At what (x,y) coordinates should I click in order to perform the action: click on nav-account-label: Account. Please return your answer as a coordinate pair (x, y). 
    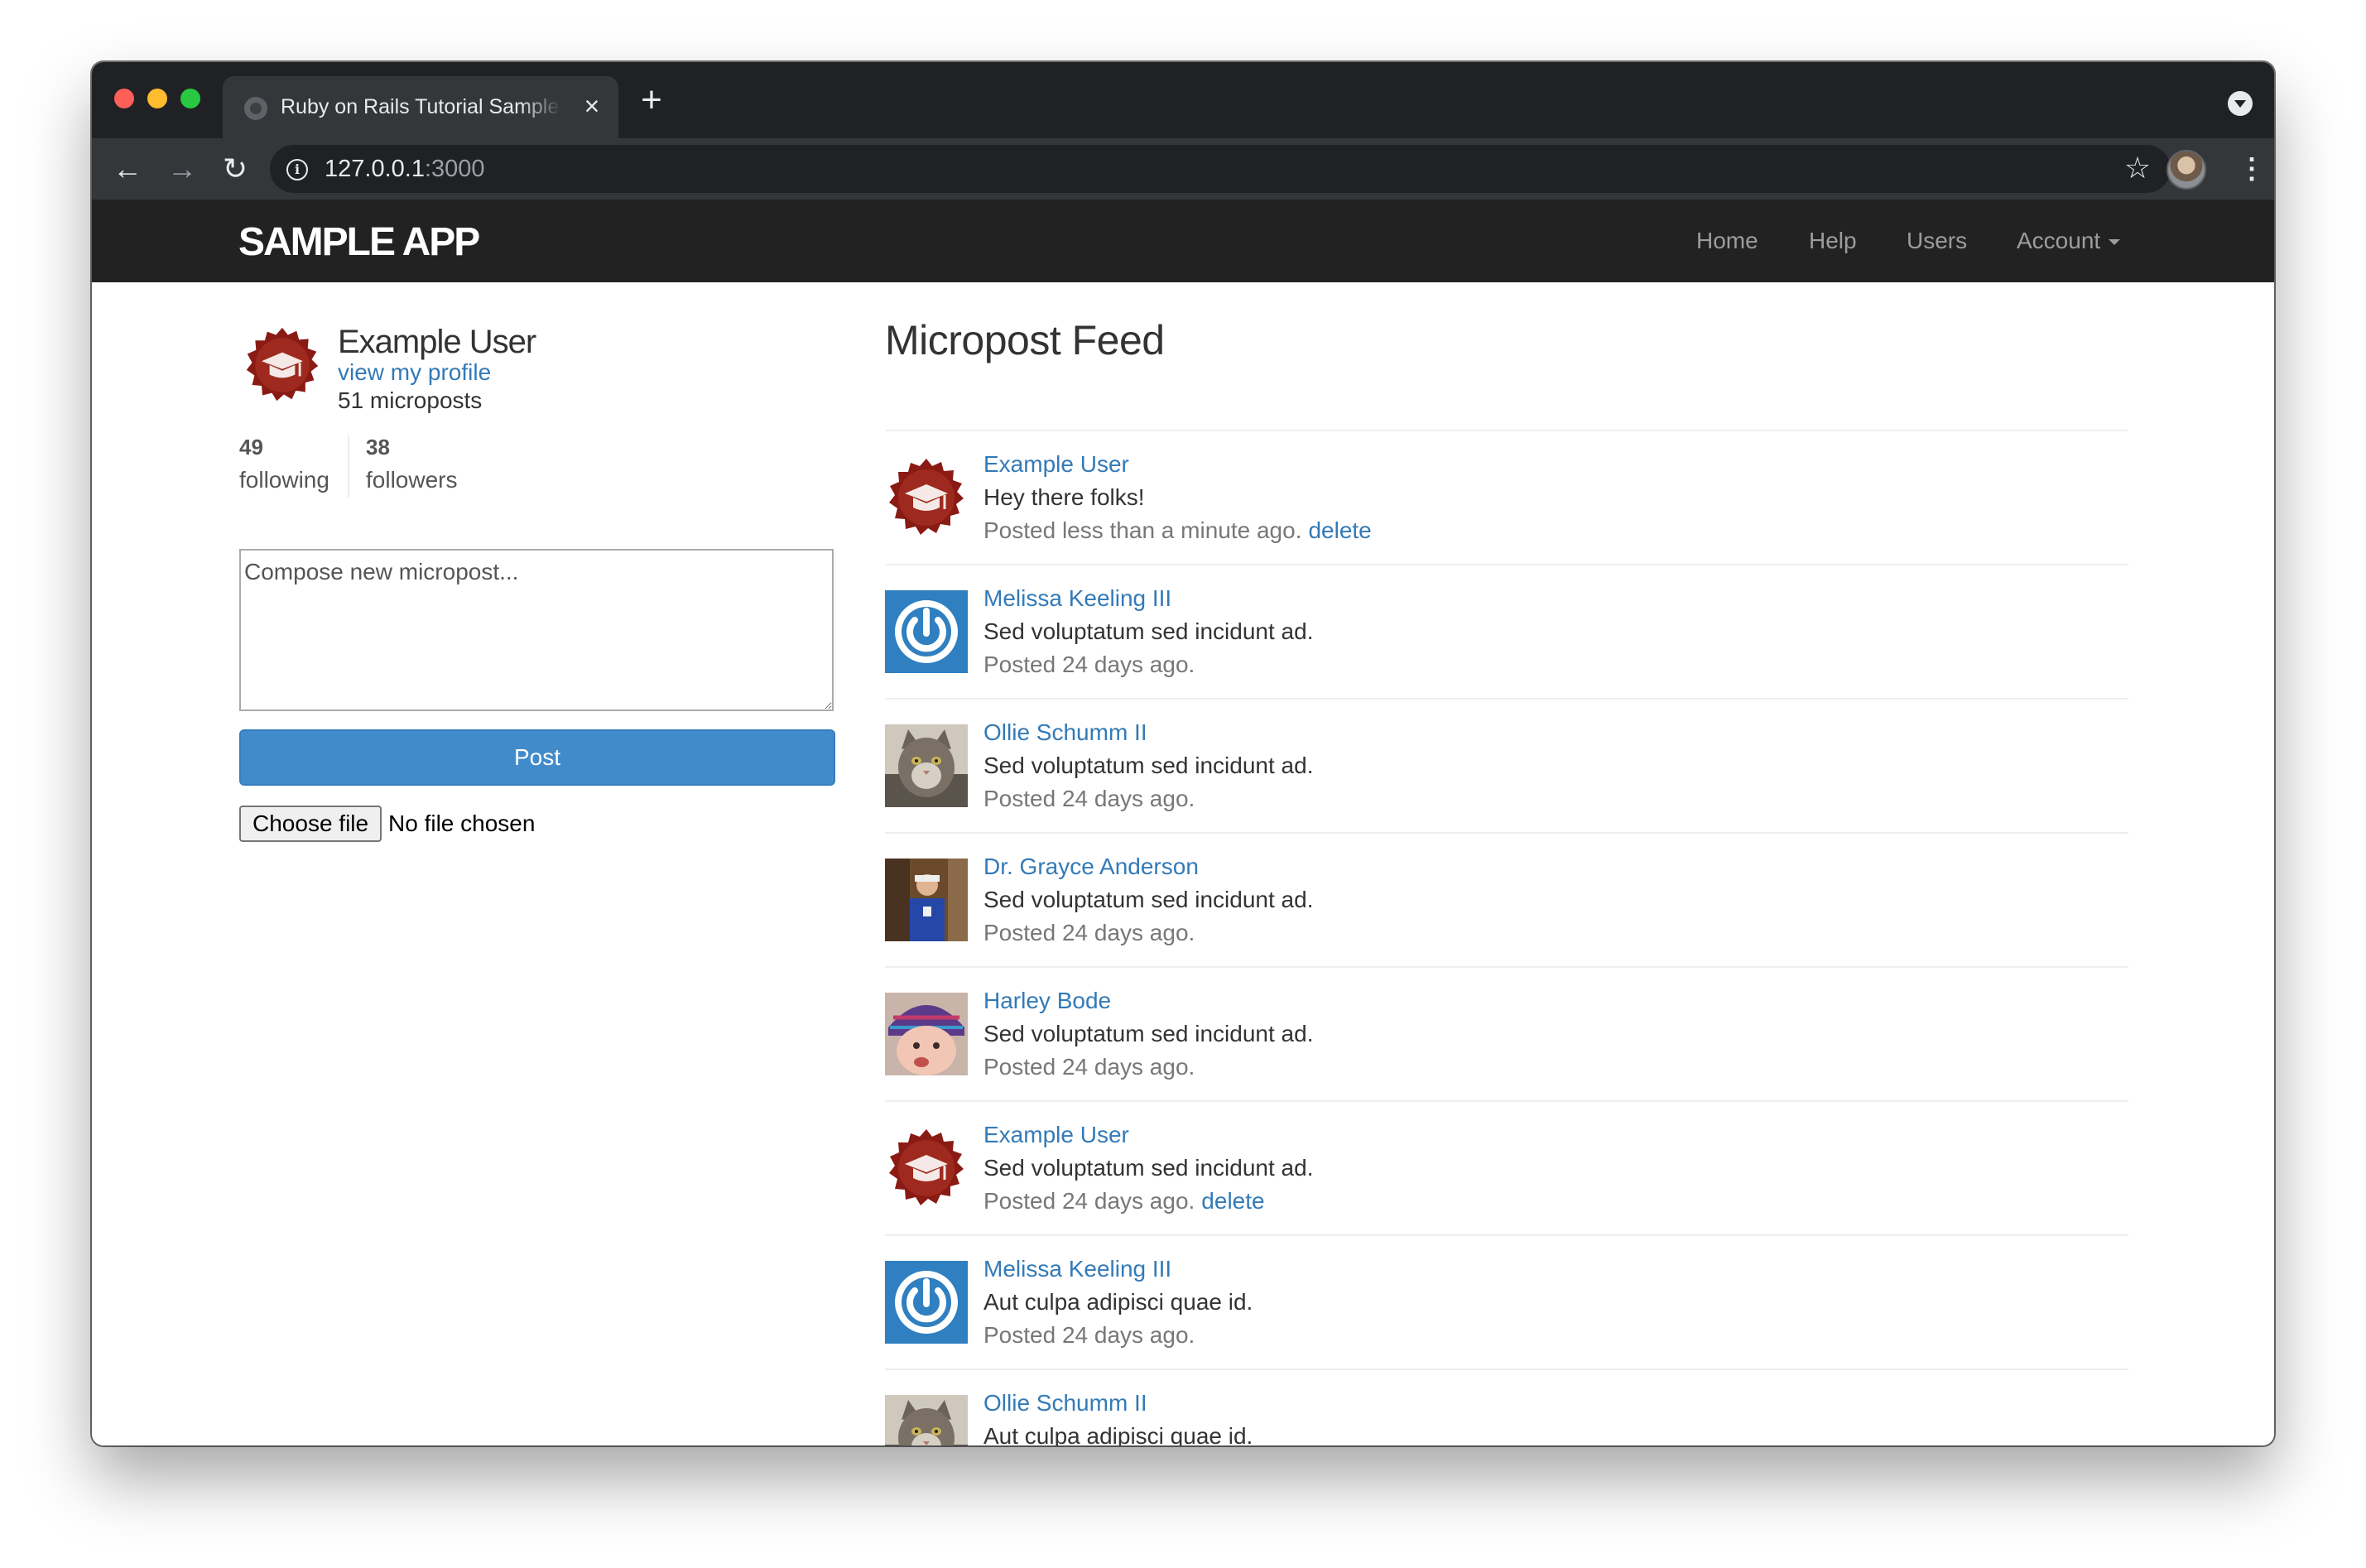
    Looking at the image, I should click on (2059, 241).